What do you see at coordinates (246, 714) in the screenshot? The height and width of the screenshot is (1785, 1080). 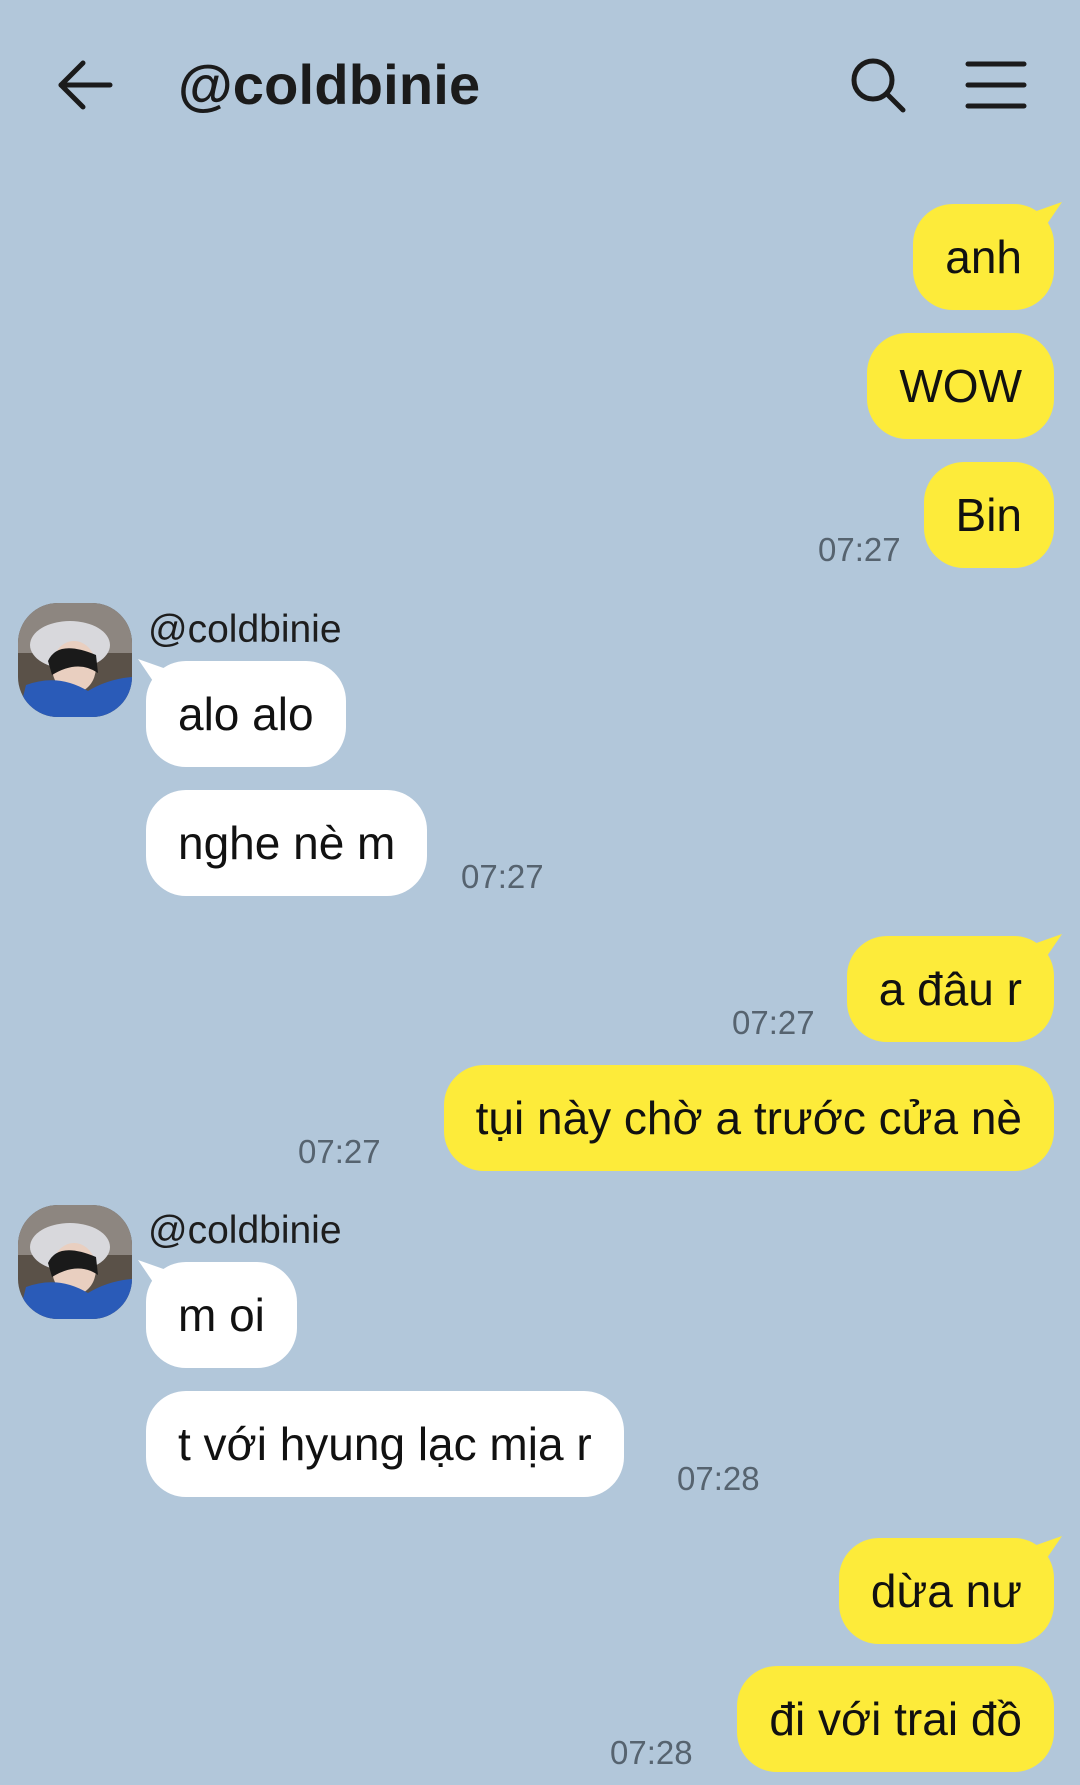 I see `incoming-message-bubble: alo alo` at bounding box center [246, 714].